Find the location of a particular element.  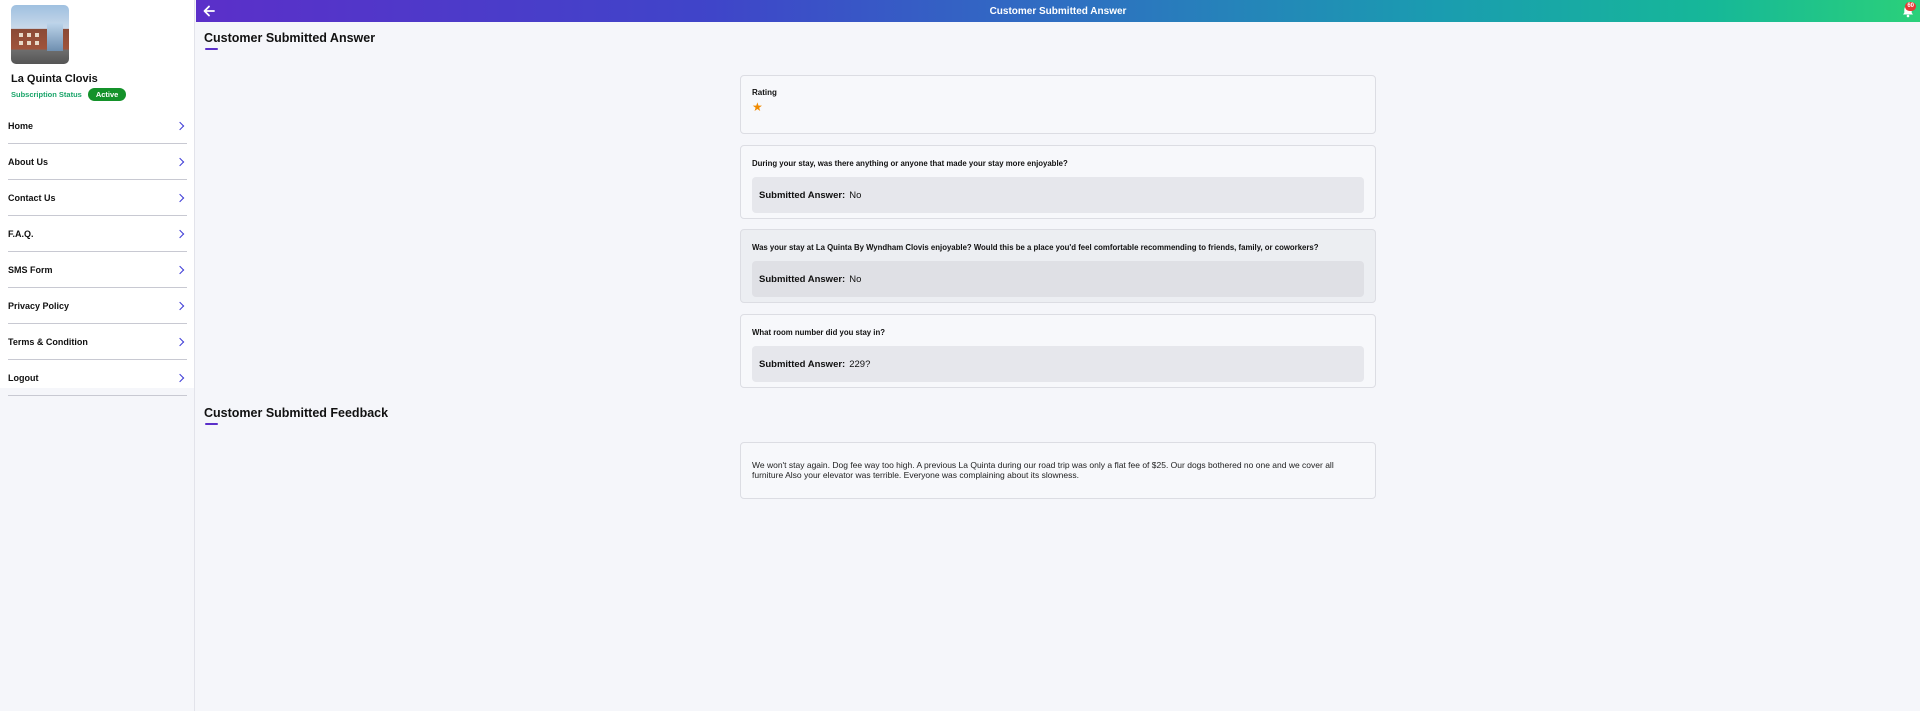

answer-box: Submitted Answer: 229? is located at coordinates (1058, 364).